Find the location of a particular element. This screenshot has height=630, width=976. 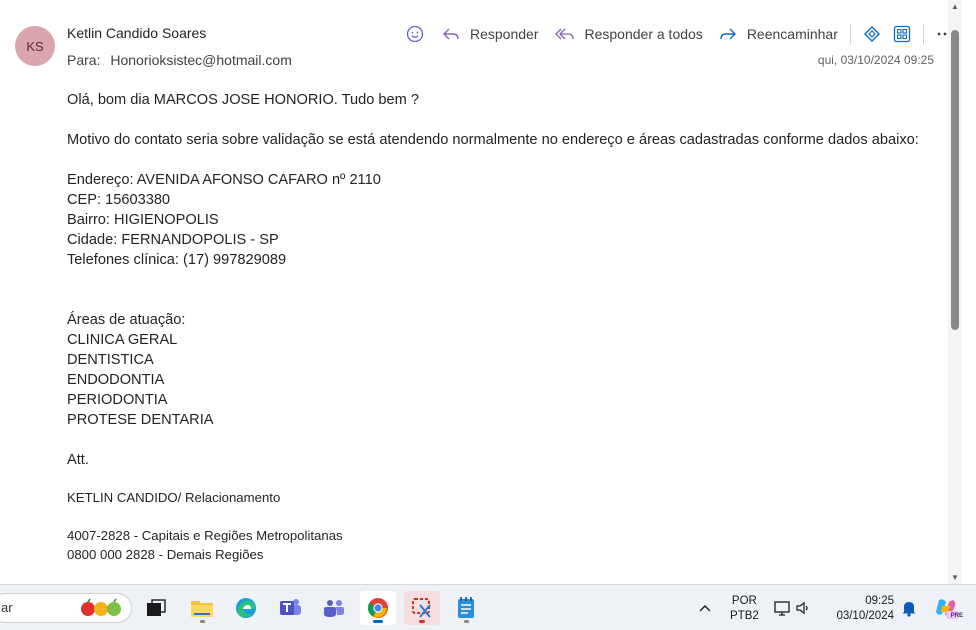

address-line: CEP: 15603380 is located at coordinates (119, 200).